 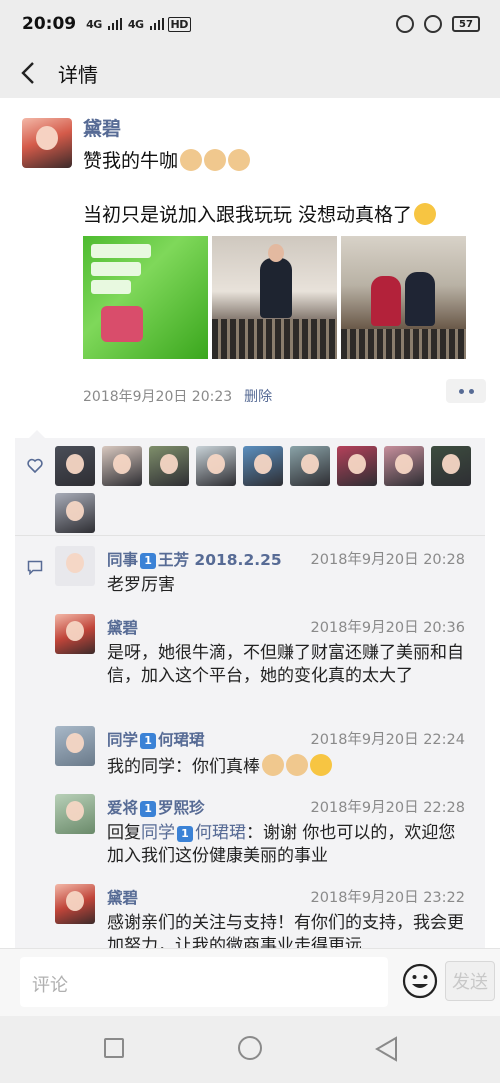 What do you see at coordinates (386, 1049) in the screenshot?
I see `nav-back-icon` at bounding box center [386, 1049].